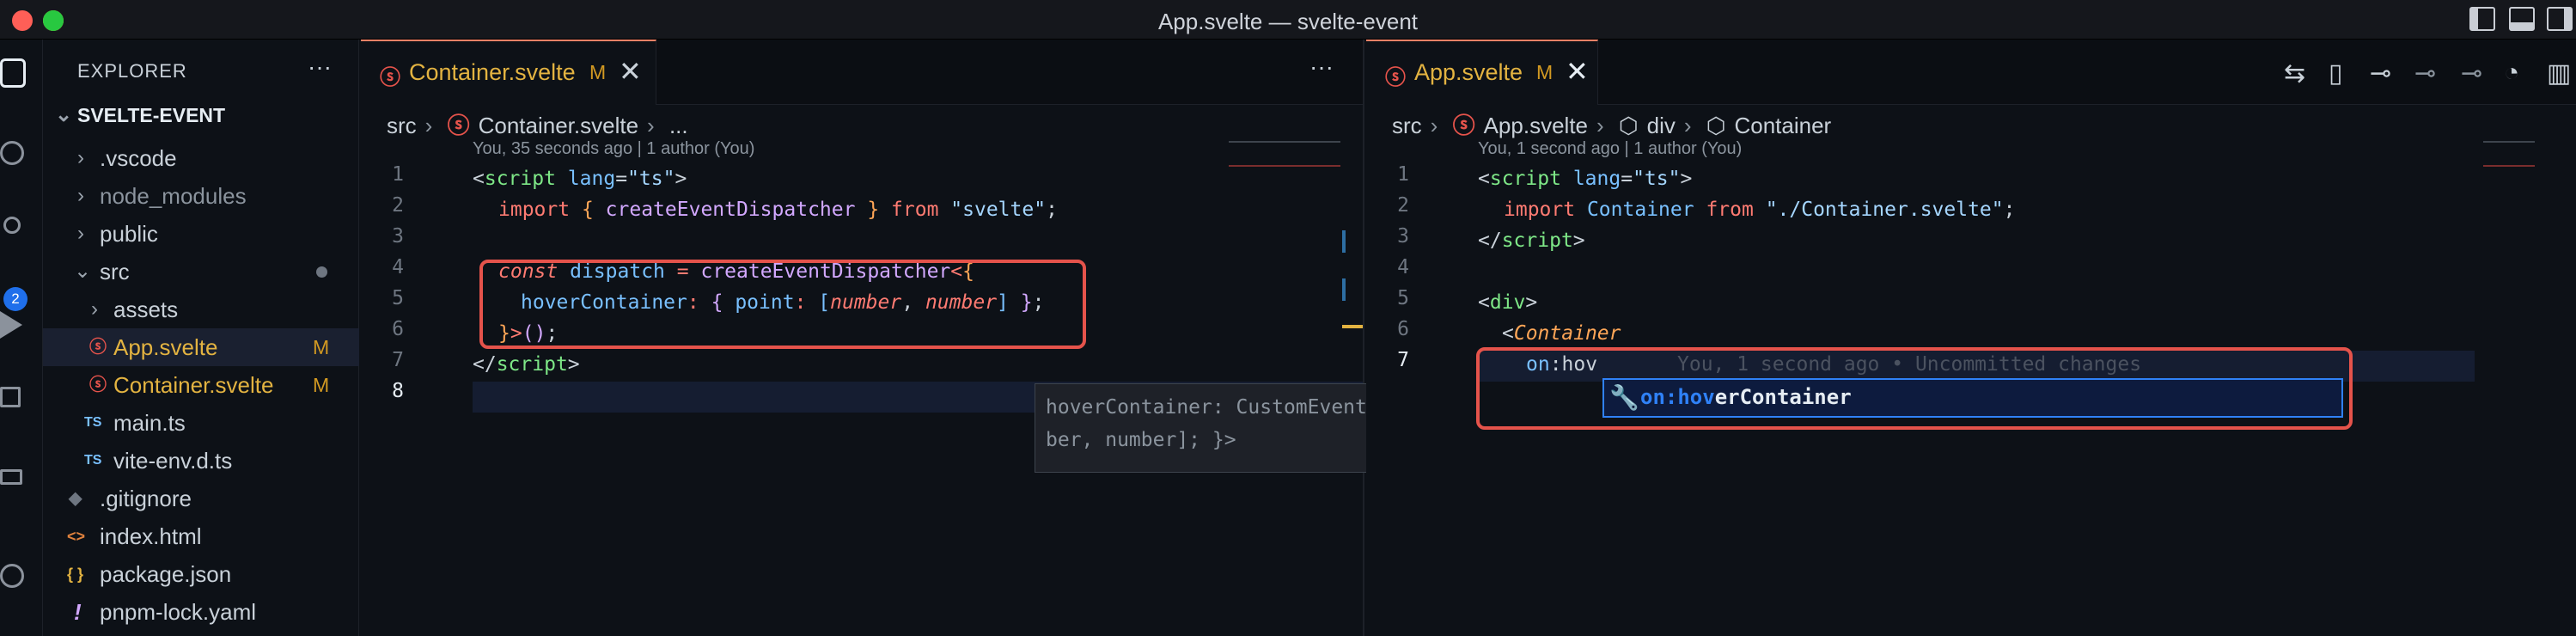  What do you see at coordinates (13, 73) in the screenshot?
I see `explorer-icon` at bounding box center [13, 73].